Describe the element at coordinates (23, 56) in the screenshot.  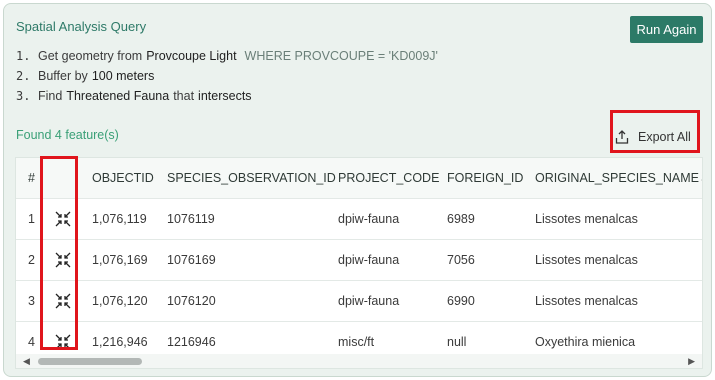
I see `step-number: 1.` at that location.